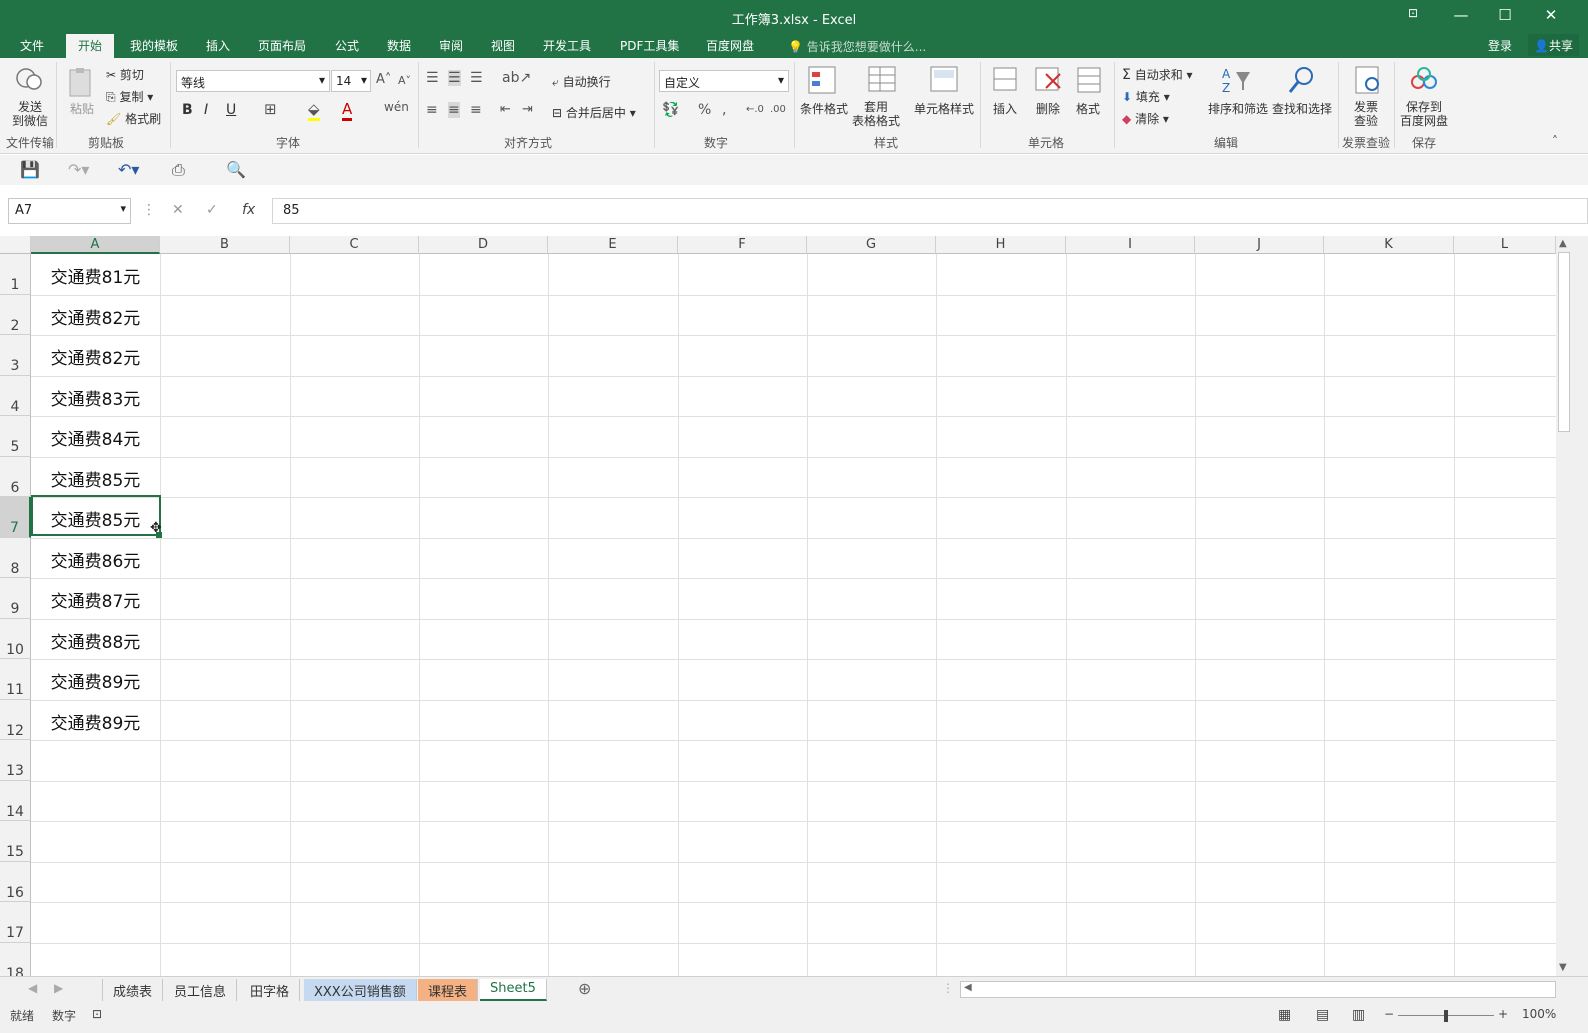 This screenshot has height=1033, width=1588. I want to click on send-to-wechat-label: 发送 到微信, so click(30, 114).